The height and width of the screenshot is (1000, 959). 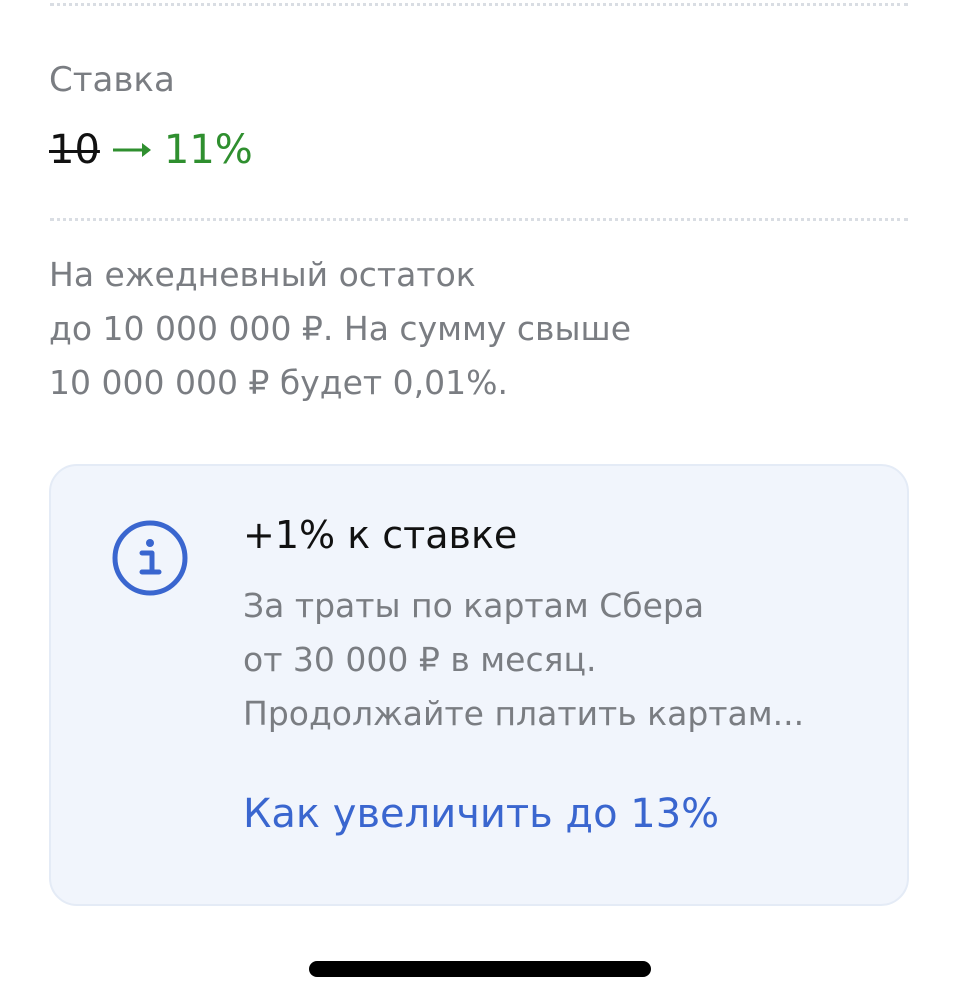 I want to click on description-line: На ежедневный остаток, so click(x=262, y=274).